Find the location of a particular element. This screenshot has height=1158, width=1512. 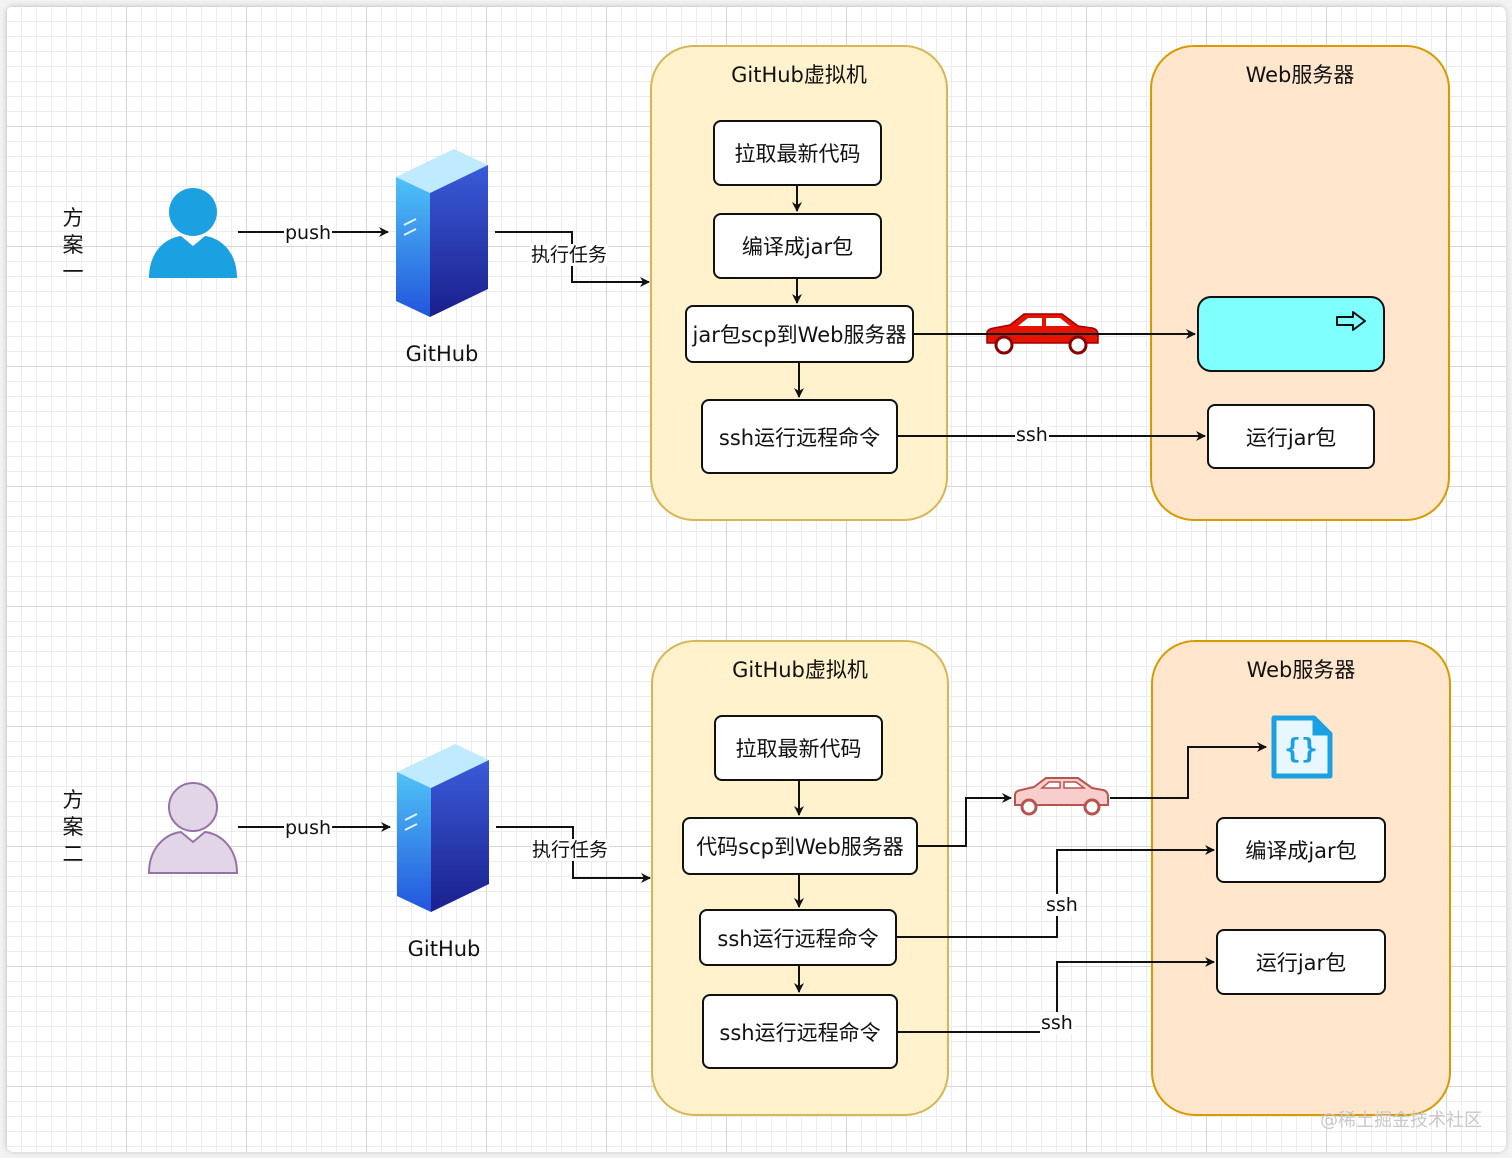

edge-label-push-2: push is located at coordinates (308, 828).